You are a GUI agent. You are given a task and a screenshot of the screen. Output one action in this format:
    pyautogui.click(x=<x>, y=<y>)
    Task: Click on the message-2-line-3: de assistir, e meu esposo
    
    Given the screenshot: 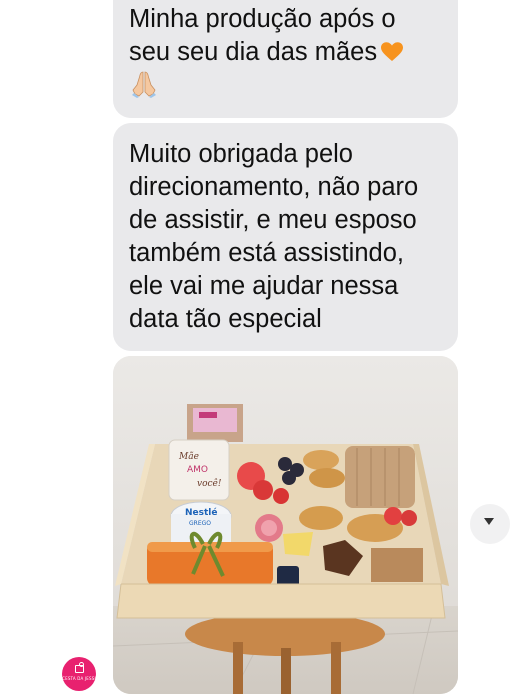 What is the action you would take?
    pyautogui.click(x=273, y=220)
    